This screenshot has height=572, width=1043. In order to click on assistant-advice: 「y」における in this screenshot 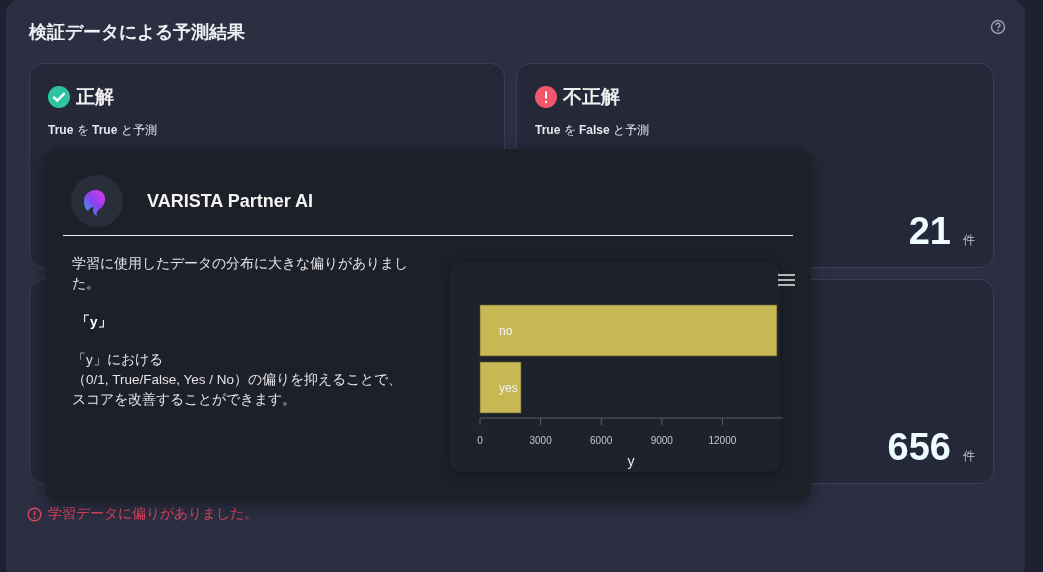, I will do `click(118, 360)`.